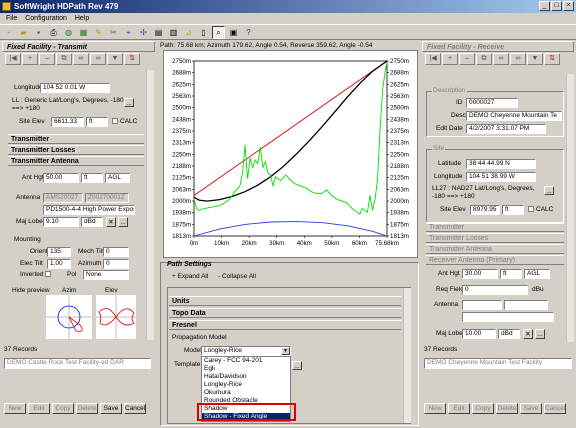 This screenshot has height=428, width=576. I want to click on req-field-input: 0, so click(495, 290).